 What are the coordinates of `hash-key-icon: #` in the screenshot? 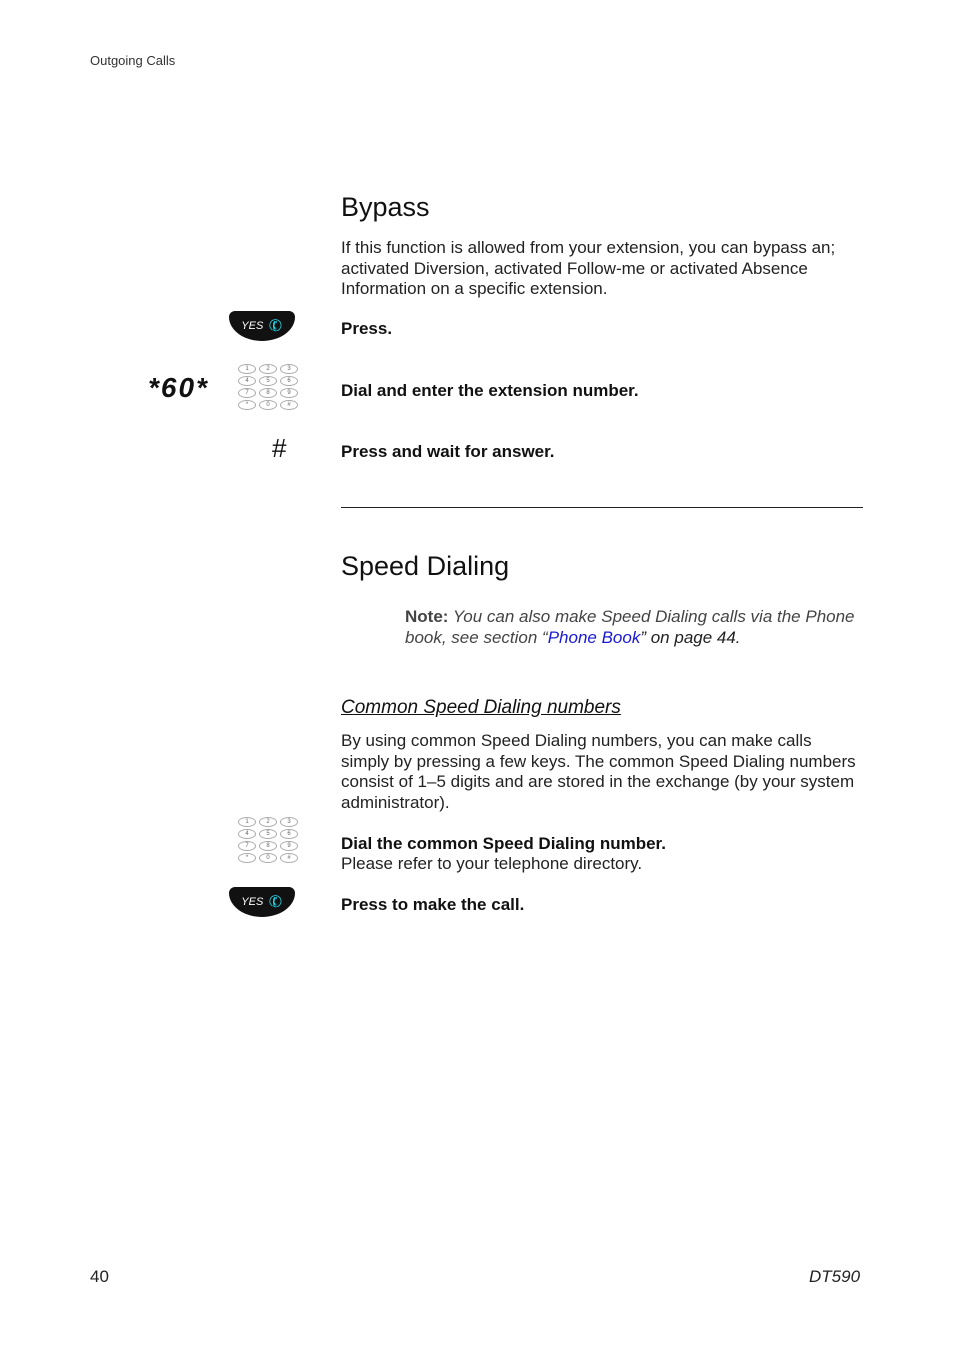 It's located at (279, 448).